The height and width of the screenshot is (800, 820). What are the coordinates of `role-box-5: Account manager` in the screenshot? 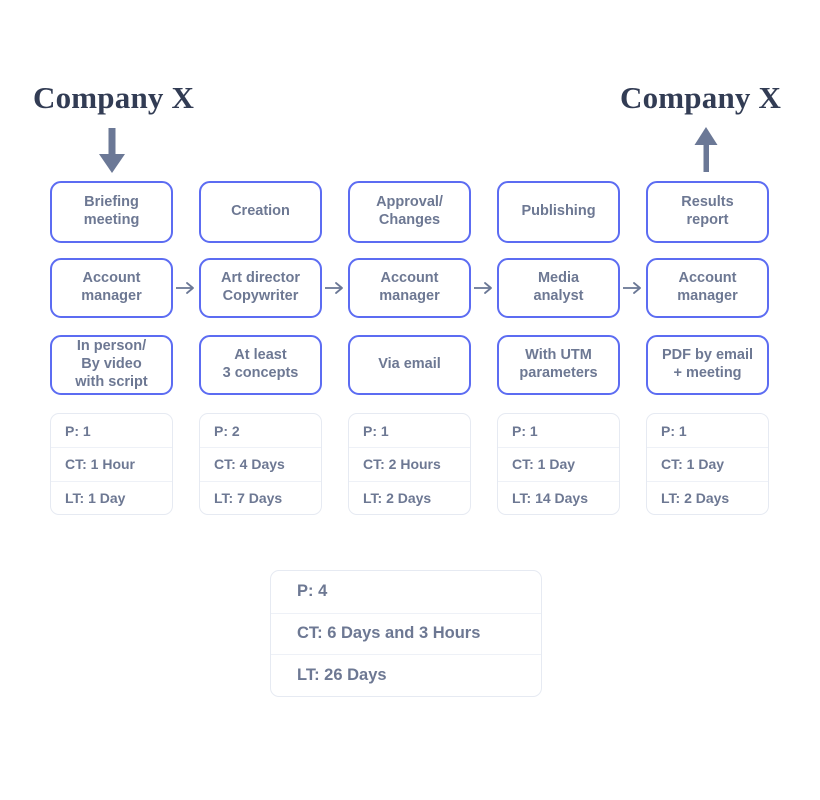 It's located at (707, 288).